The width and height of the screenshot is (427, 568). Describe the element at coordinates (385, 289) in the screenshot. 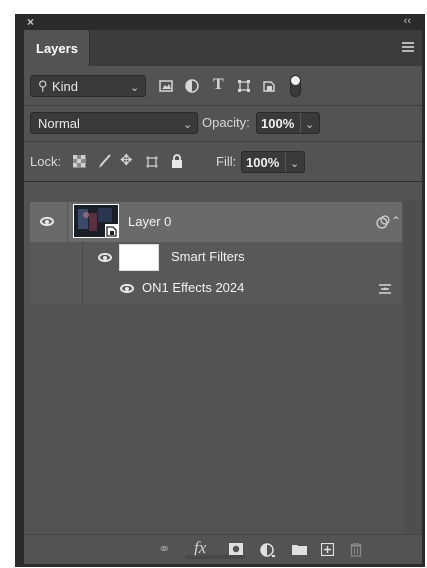

I see `blending-options-icon` at that location.